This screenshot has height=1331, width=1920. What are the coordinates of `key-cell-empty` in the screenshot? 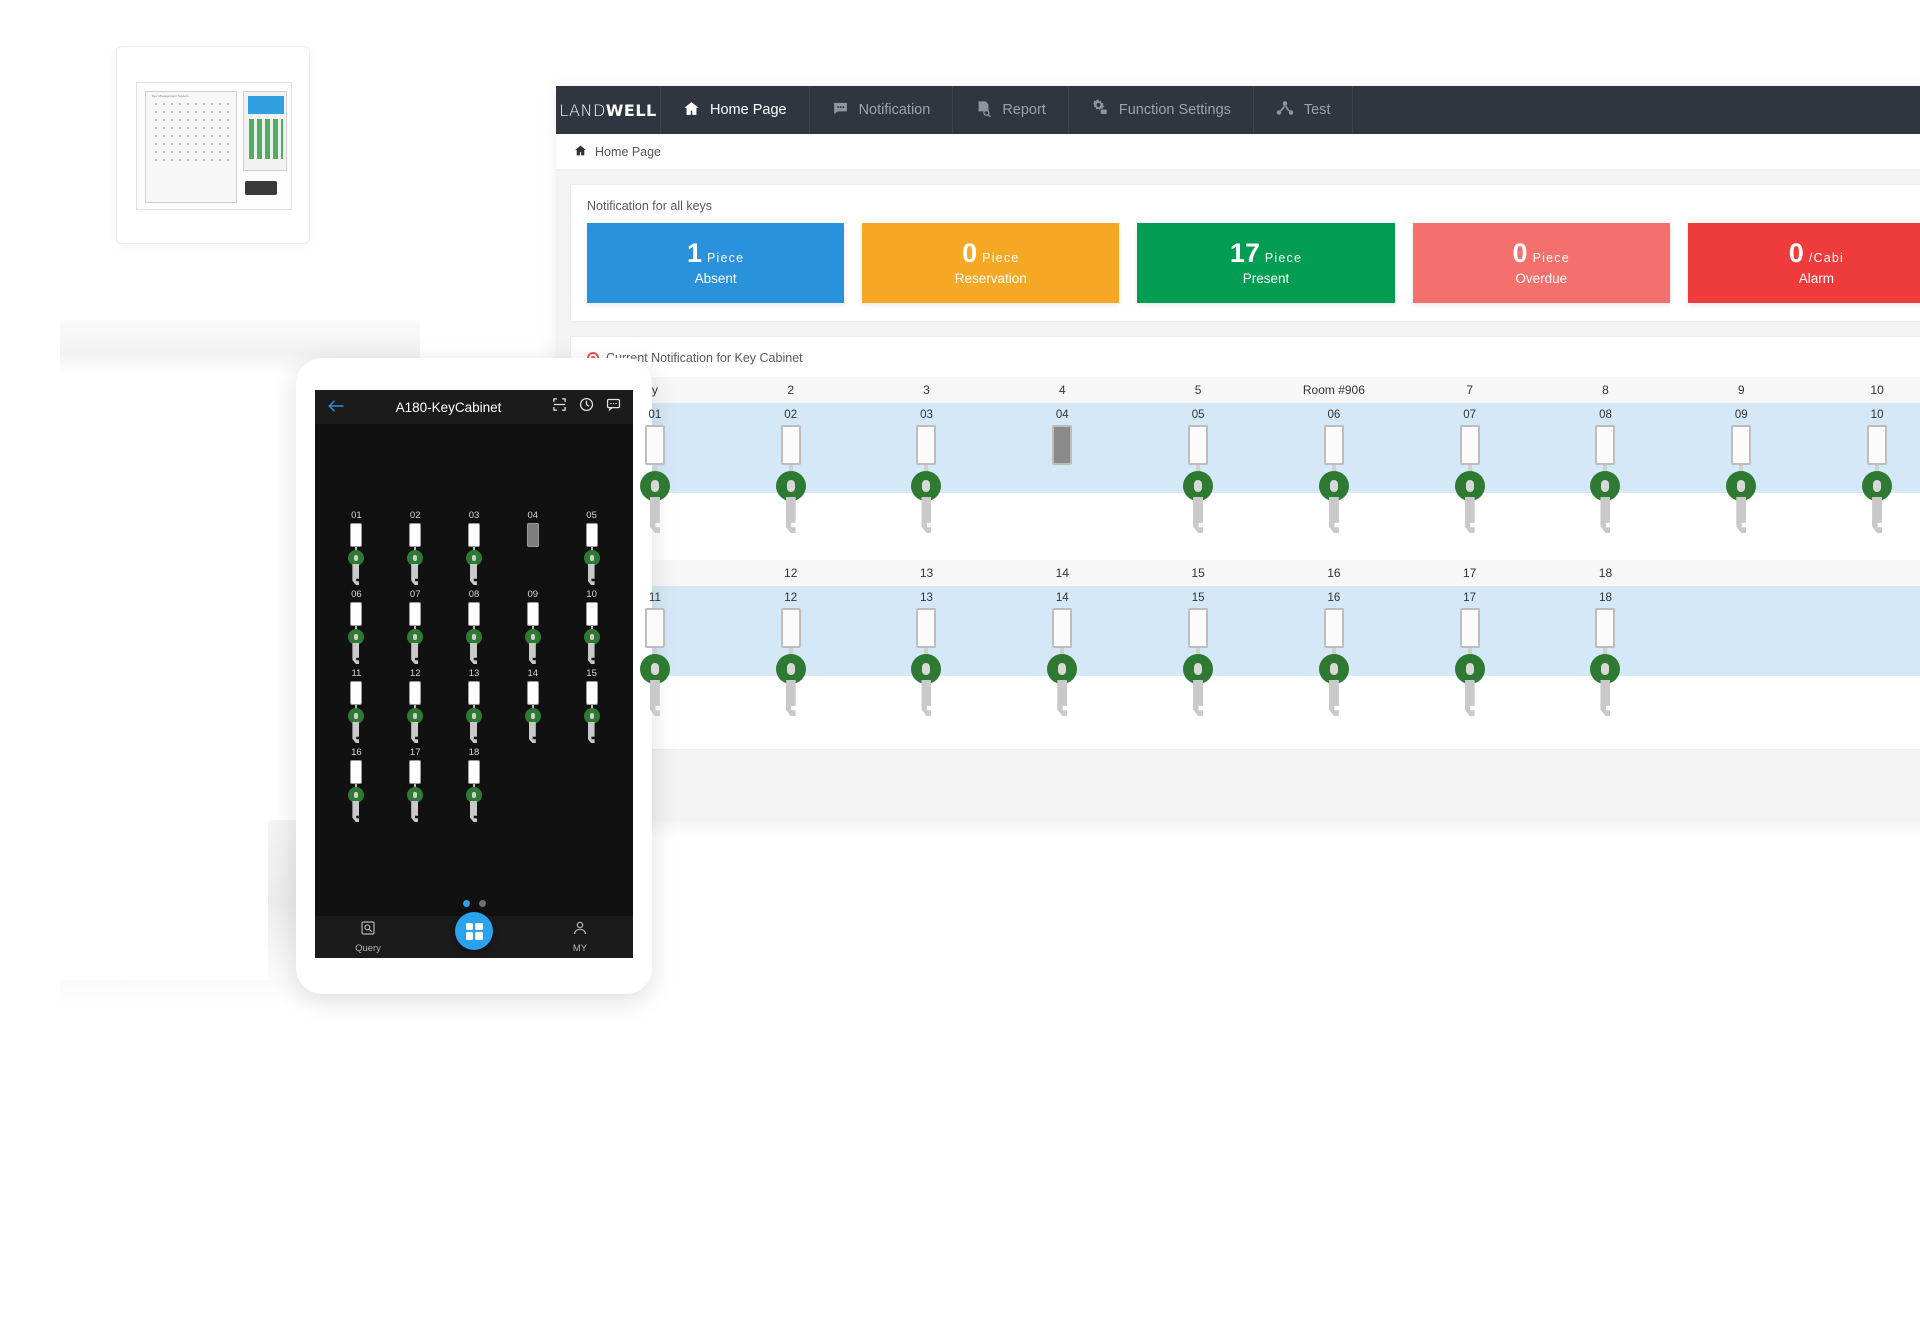 It's located at (1864, 658).